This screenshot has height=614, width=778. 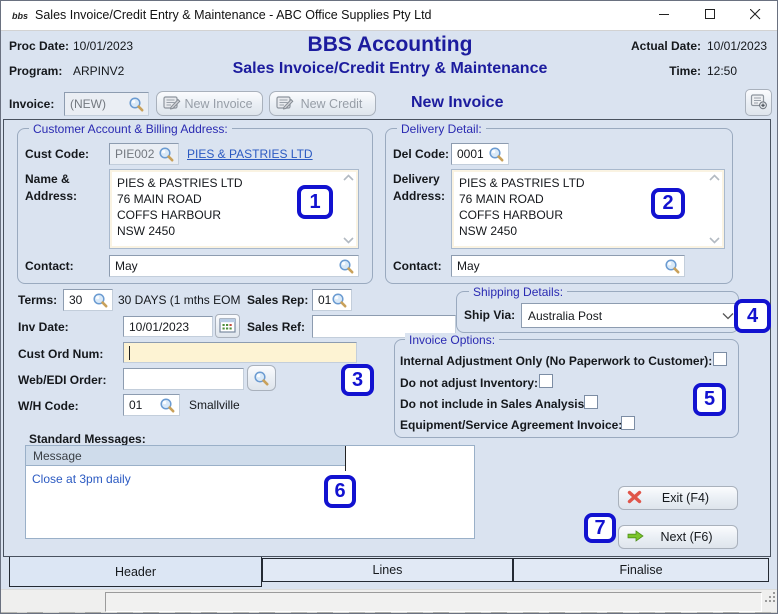 What do you see at coordinates (421, 154) in the screenshot?
I see `del-code-label: Del Code:` at bounding box center [421, 154].